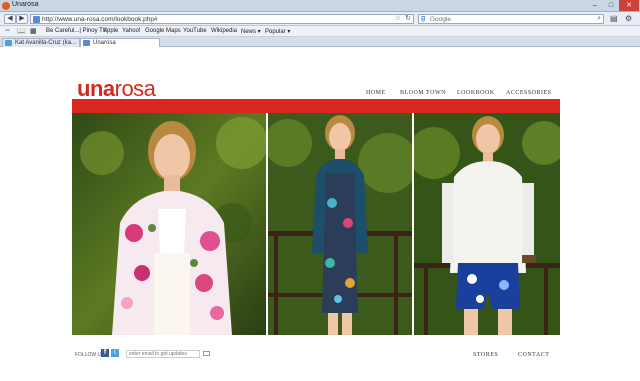 This screenshot has width=640, height=381. Describe the element at coordinates (277, 31) in the screenshot. I see `bookmark-item: Popular ▾` at that location.